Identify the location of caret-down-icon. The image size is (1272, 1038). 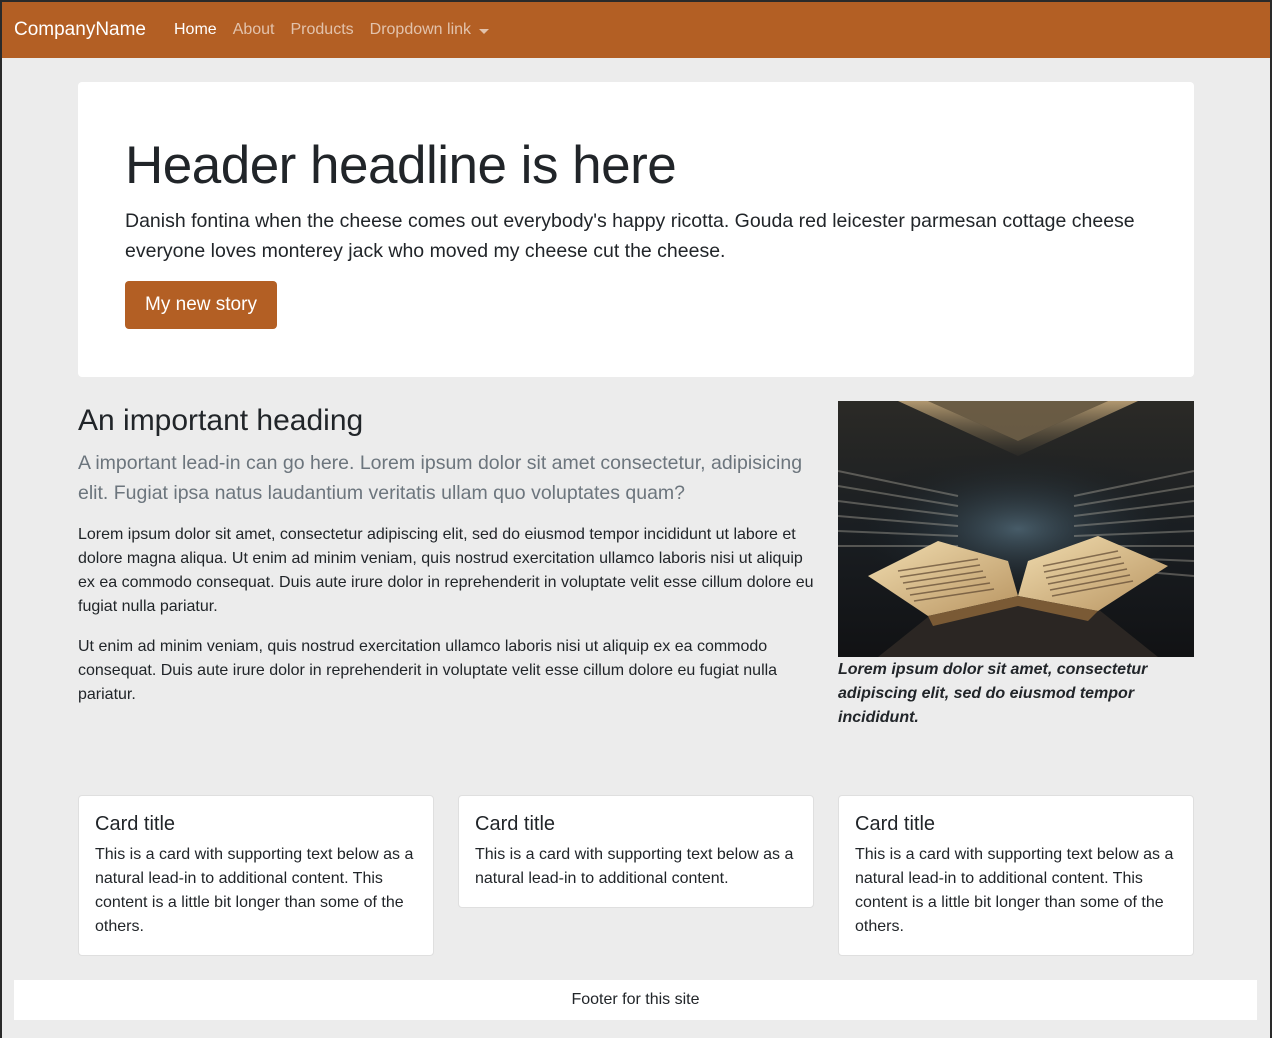
(484, 31).